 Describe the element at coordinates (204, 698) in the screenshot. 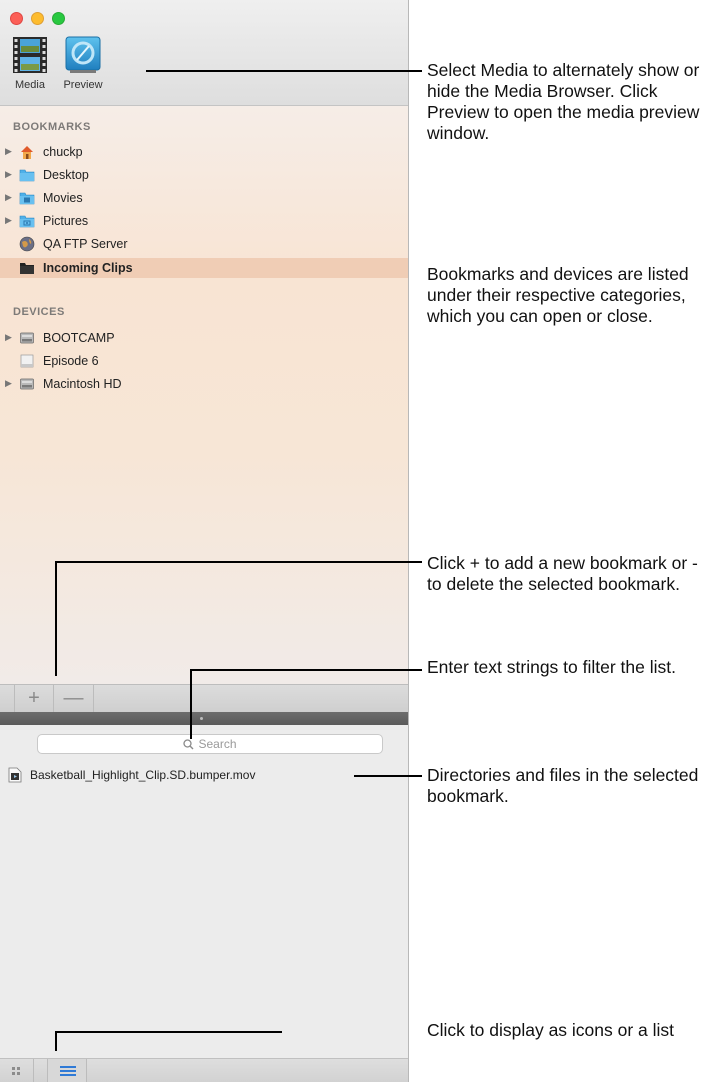

I see `bookmark-action-bar: + —` at that location.